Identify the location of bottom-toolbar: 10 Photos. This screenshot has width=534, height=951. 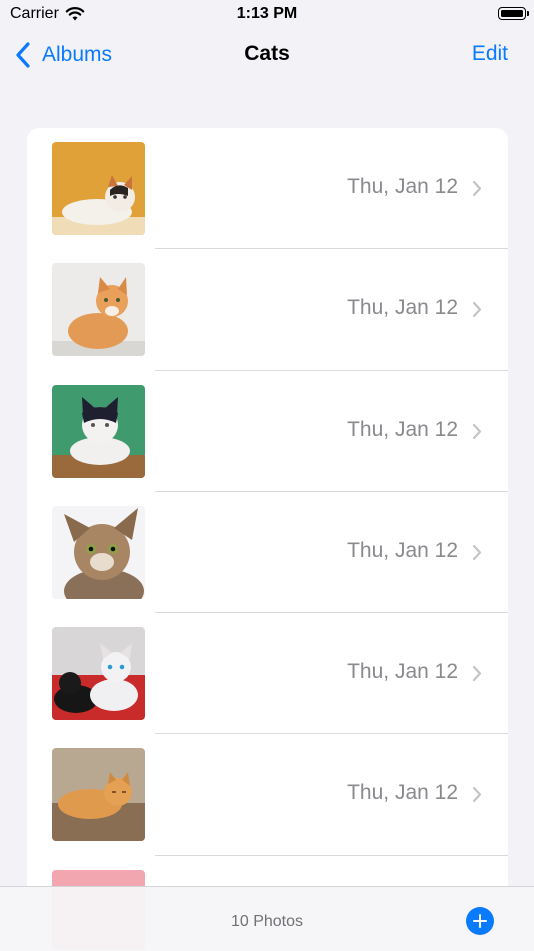
(267, 918).